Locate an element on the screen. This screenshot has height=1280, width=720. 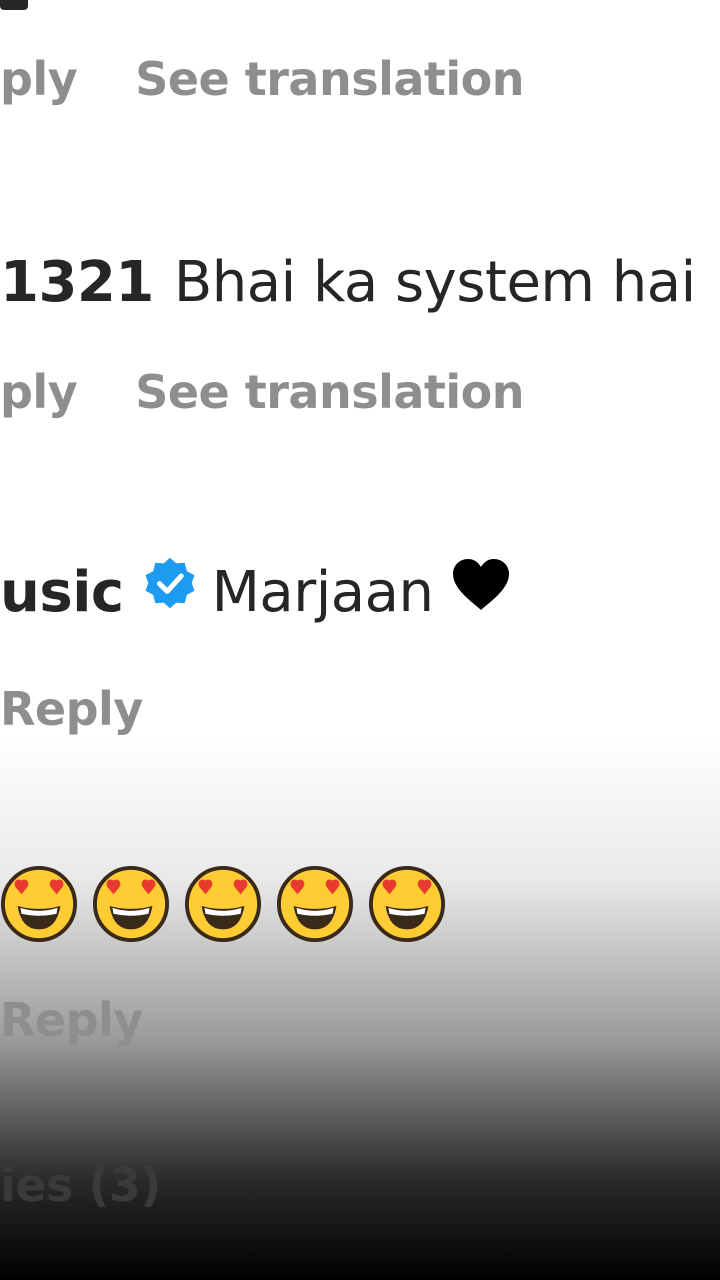
comment-3: usic Marjaan is located at coordinates (255, 594).